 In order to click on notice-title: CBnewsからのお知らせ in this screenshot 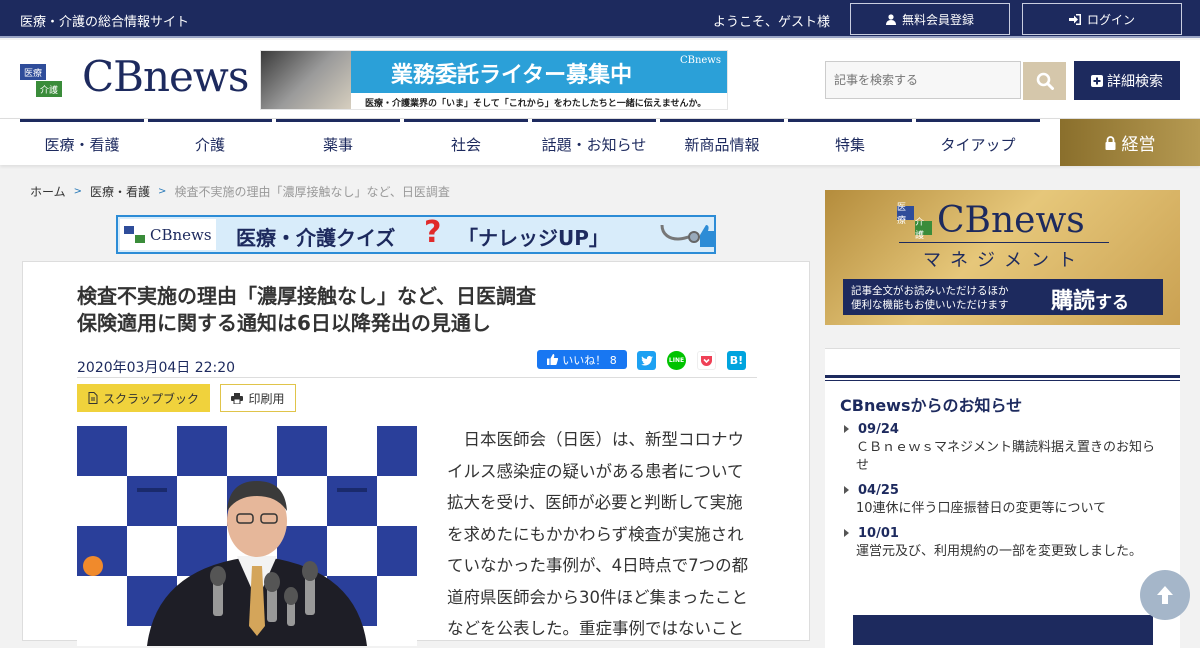, I will do `click(931, 405)`.